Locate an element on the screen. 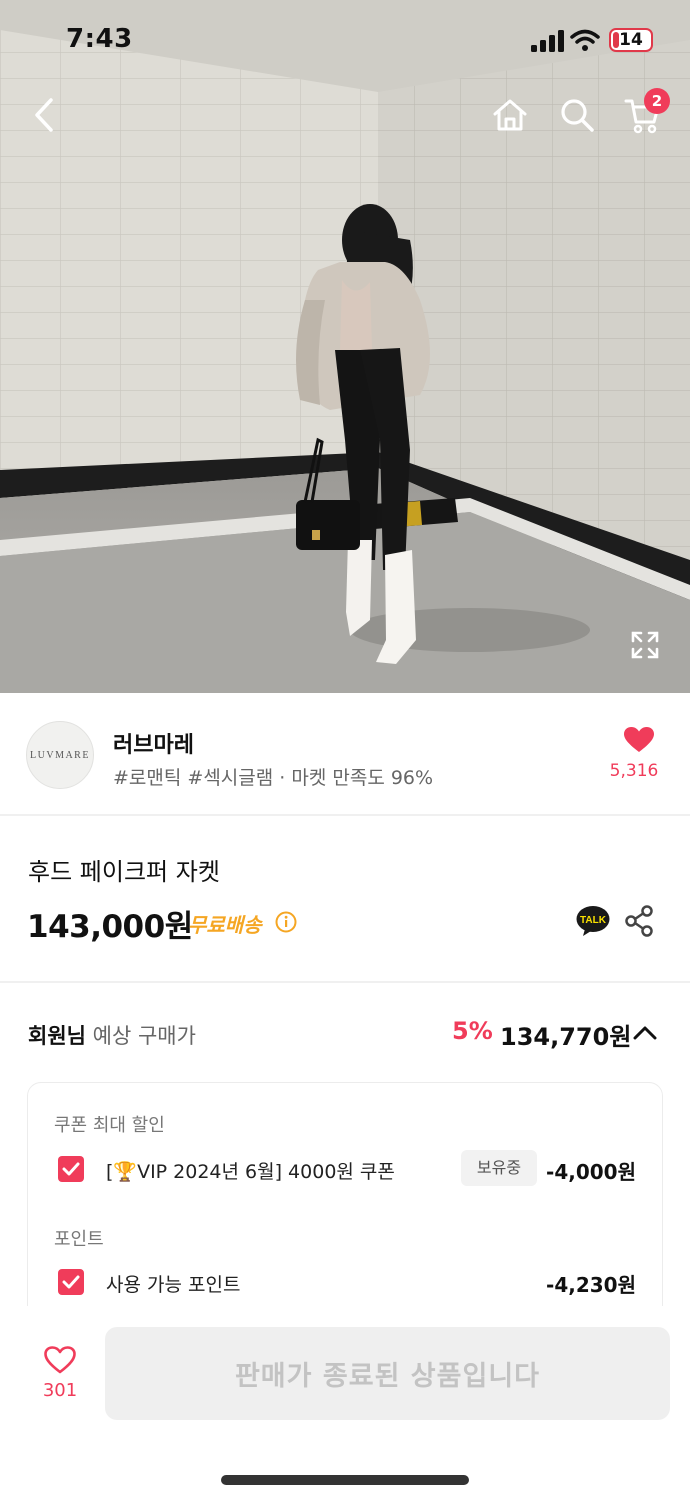 This screenshot has height=1500, width=690. point-checkbox is located at coordinates (71, 1282).